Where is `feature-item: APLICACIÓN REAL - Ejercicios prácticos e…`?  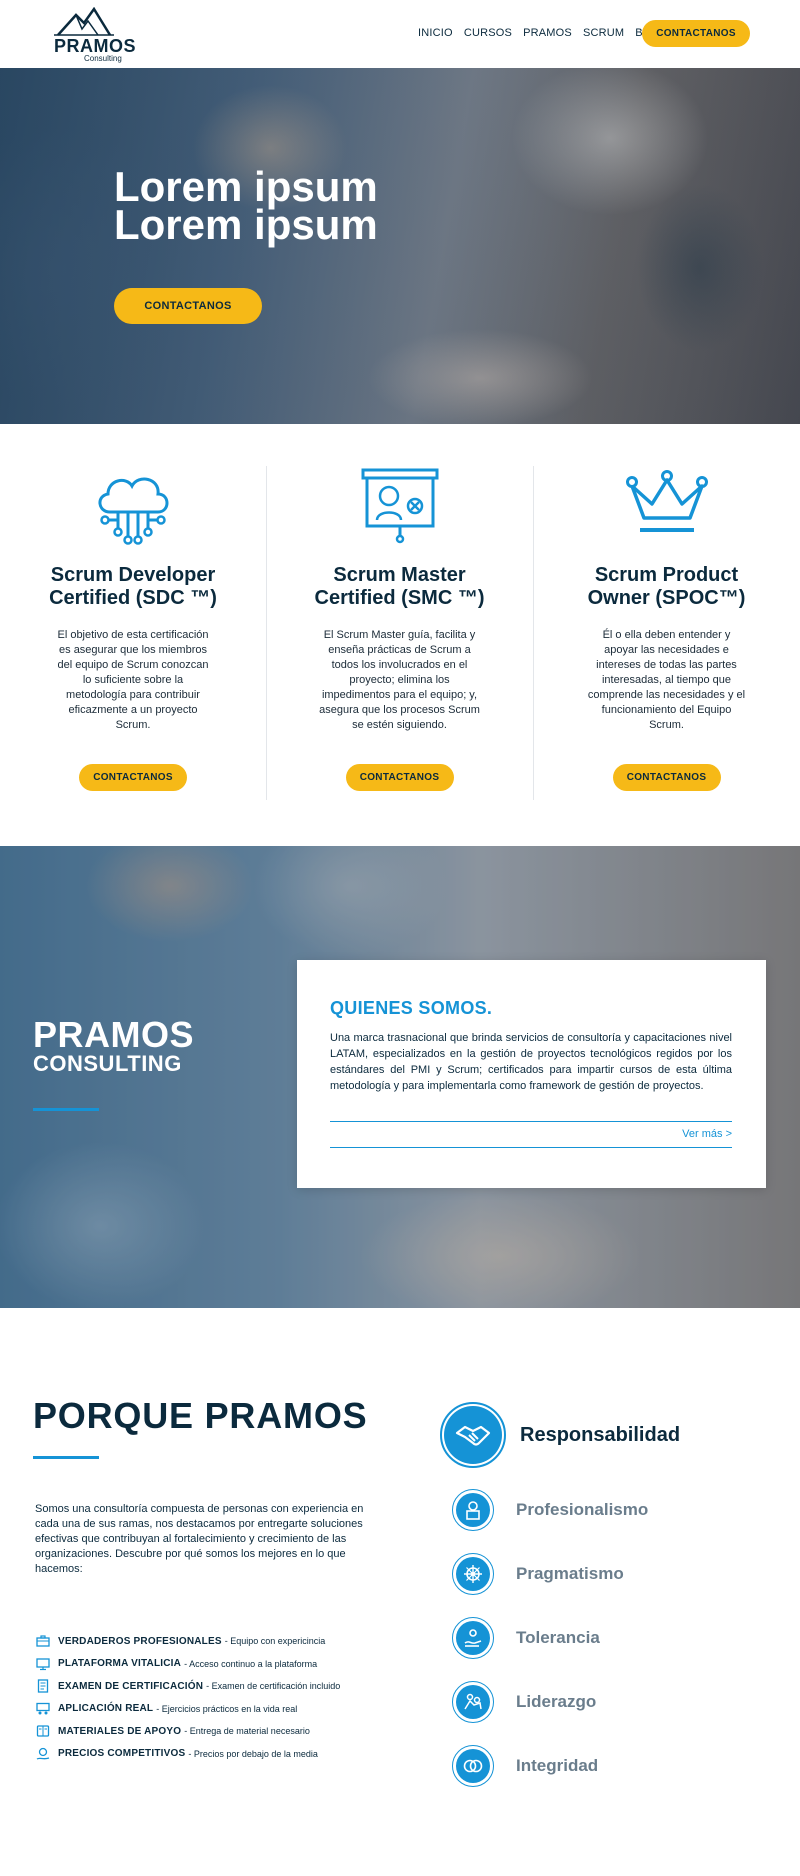 feature-item: APLICACIÓN REAL - Ejercicios prácticos e… is located at coordinates (216, 1709).